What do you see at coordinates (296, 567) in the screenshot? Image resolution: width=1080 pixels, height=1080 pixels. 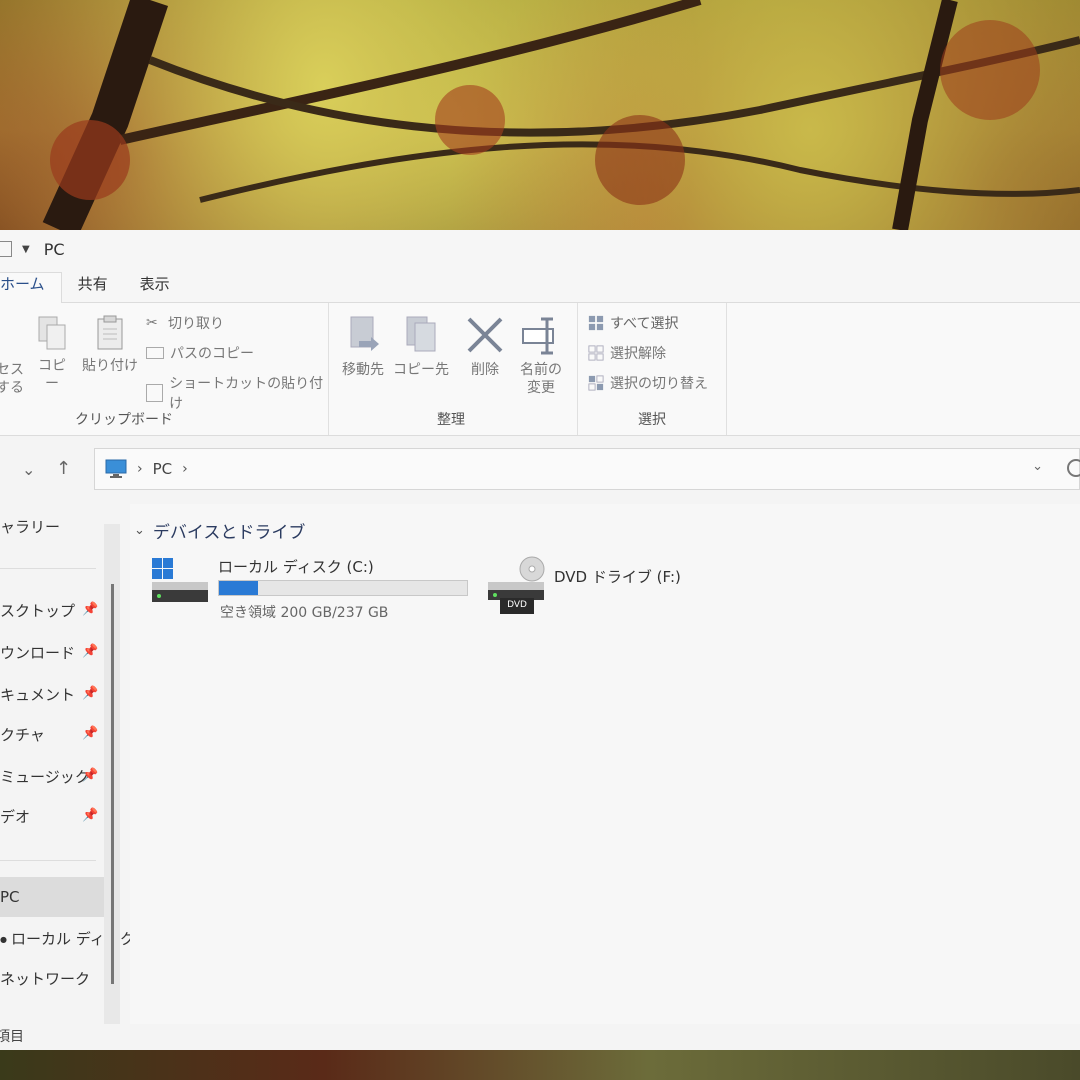 I see `drive-c-name: ローカル ディスク (C:)` at bounding box center [296, 567].